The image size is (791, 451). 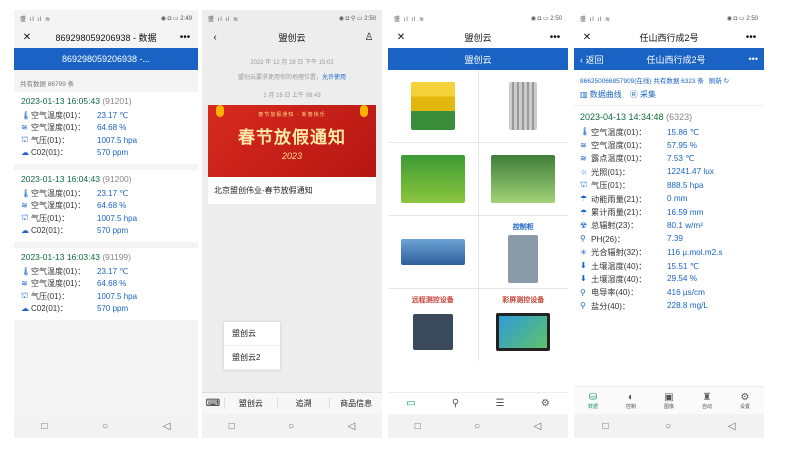 I want to click on battery-time-status: ◉ ◘ ▭ 2:50, so click(x=546, y=18).